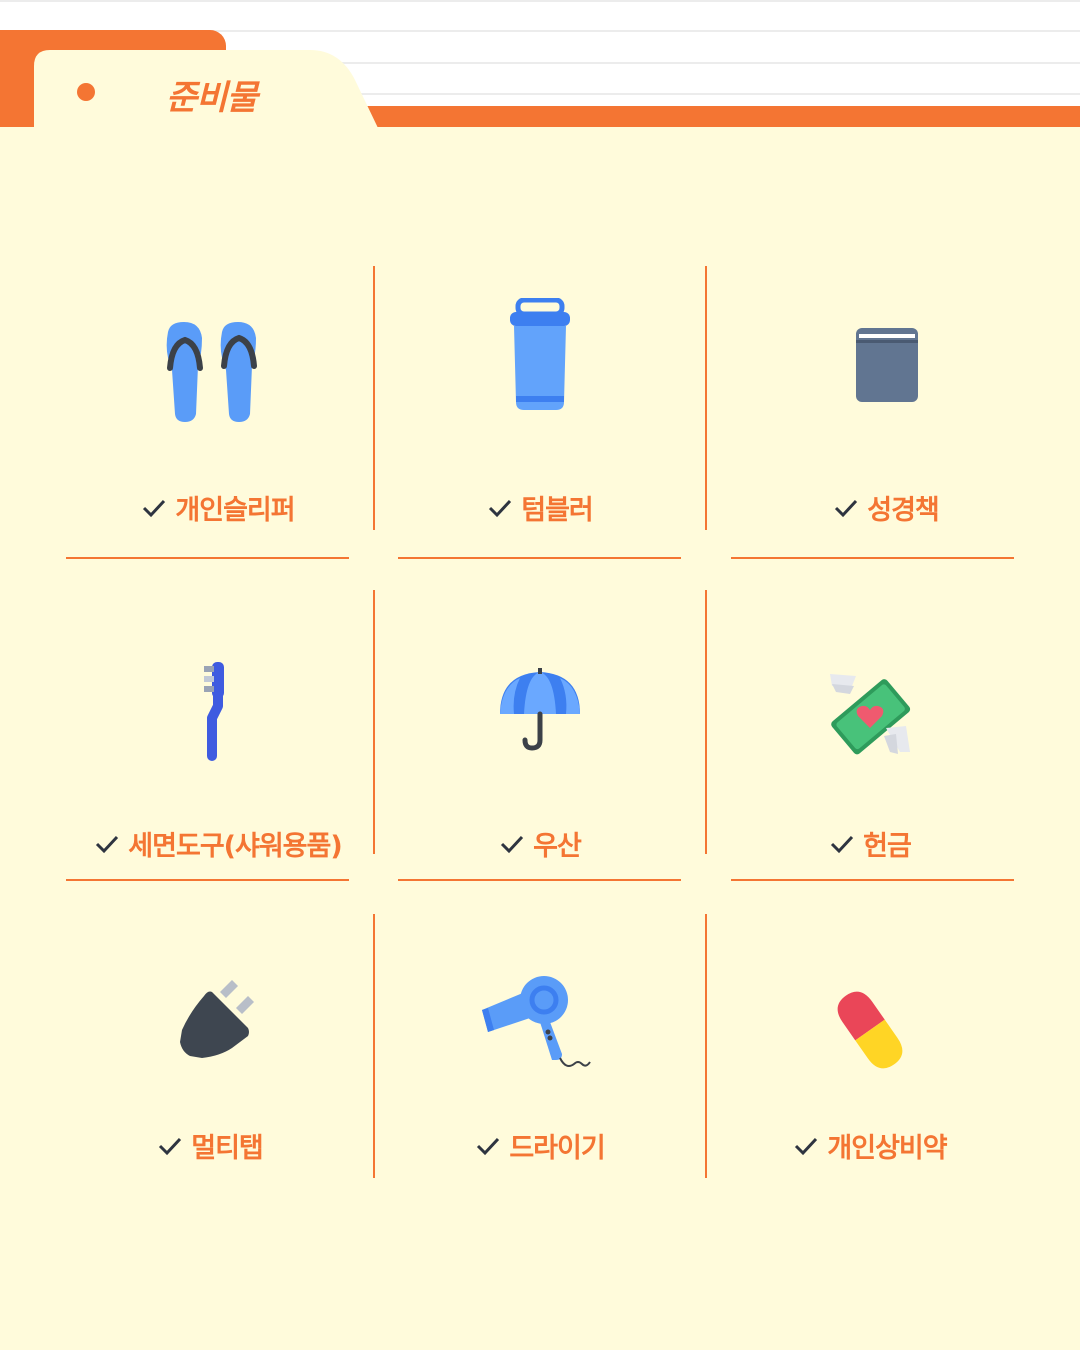 This screenshot has height=1350, width=1080. Describe the element at coordinates (887, 1148) in the screenshot. I see `item-label: 개인상비약` at that location.